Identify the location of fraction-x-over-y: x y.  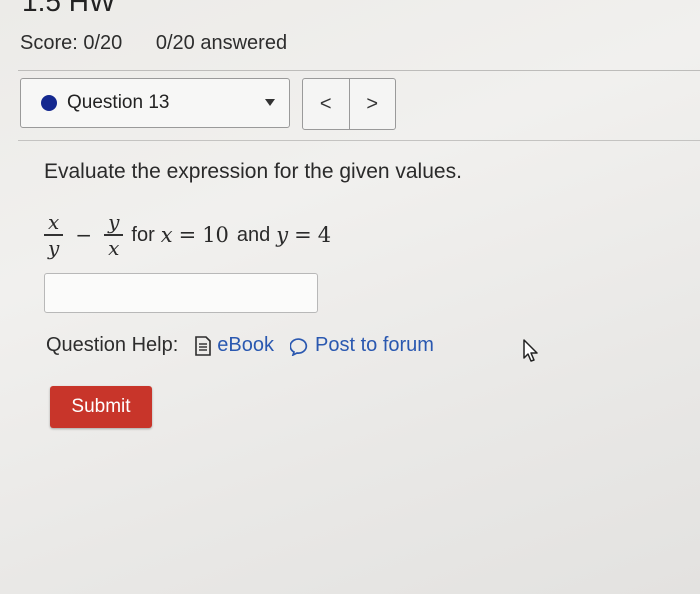
(54, 235).